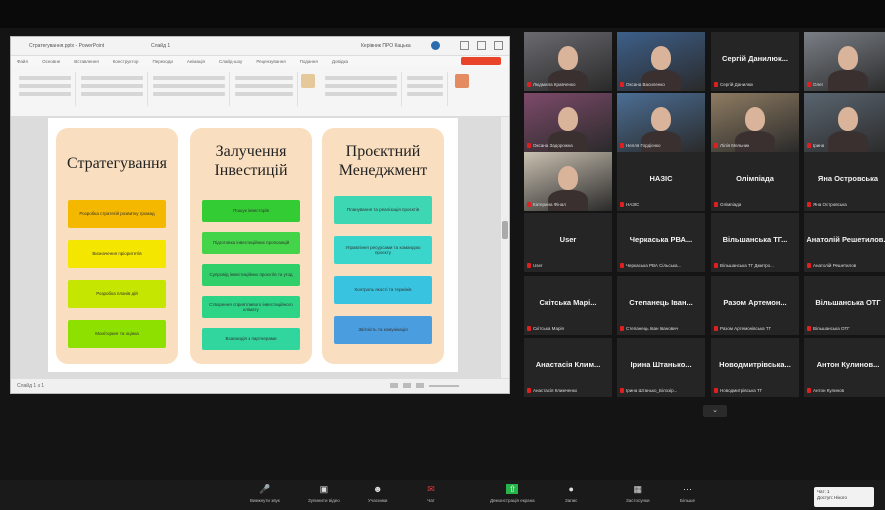  Describe the element at coordinates (431, 493) in the screenshot. I see `tb-chat-button: ✉ Чат` at that location.